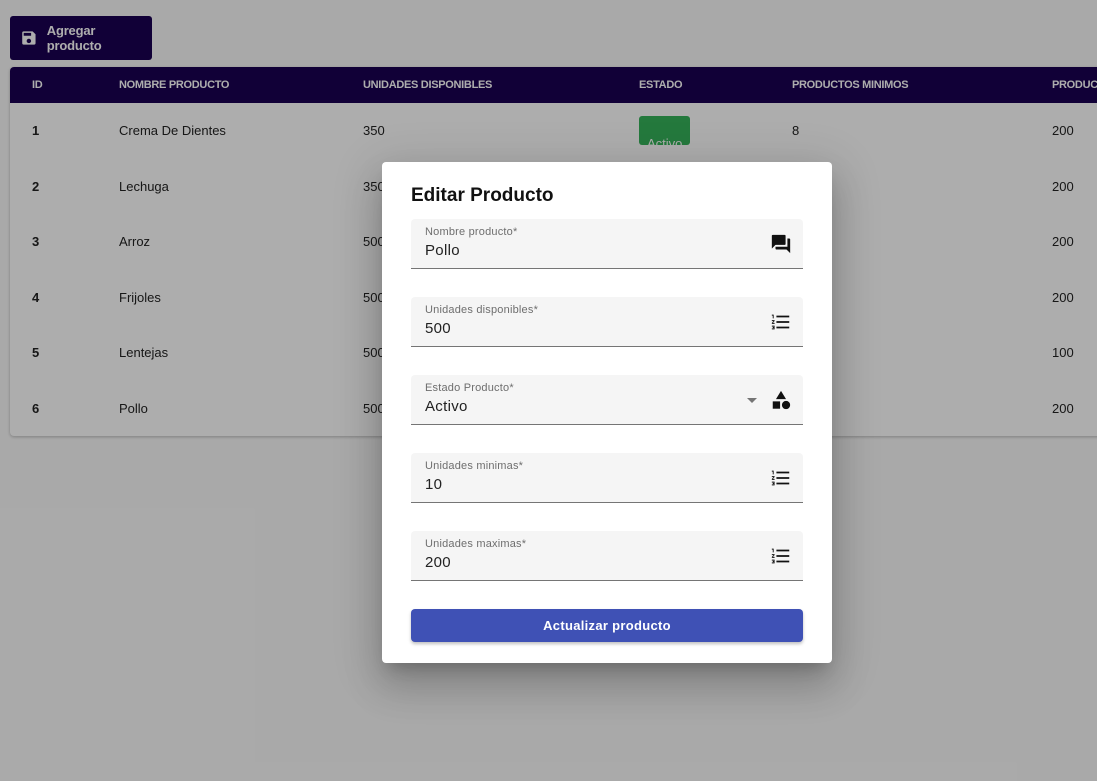 This screenshot has width=1097, height=781. Describe the element at coordinates (607, 400) in the screenshot. I see `product-status-select: Estado Producto* Activo` at that location.